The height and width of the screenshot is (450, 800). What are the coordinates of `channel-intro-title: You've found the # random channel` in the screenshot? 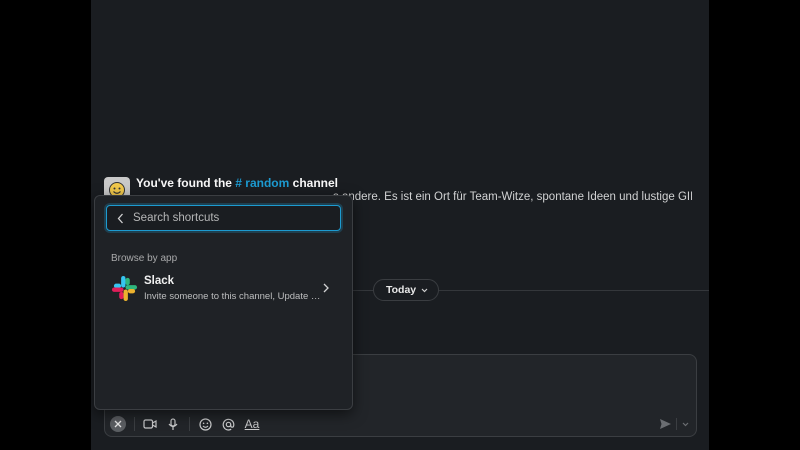 It's located at (237, 183).